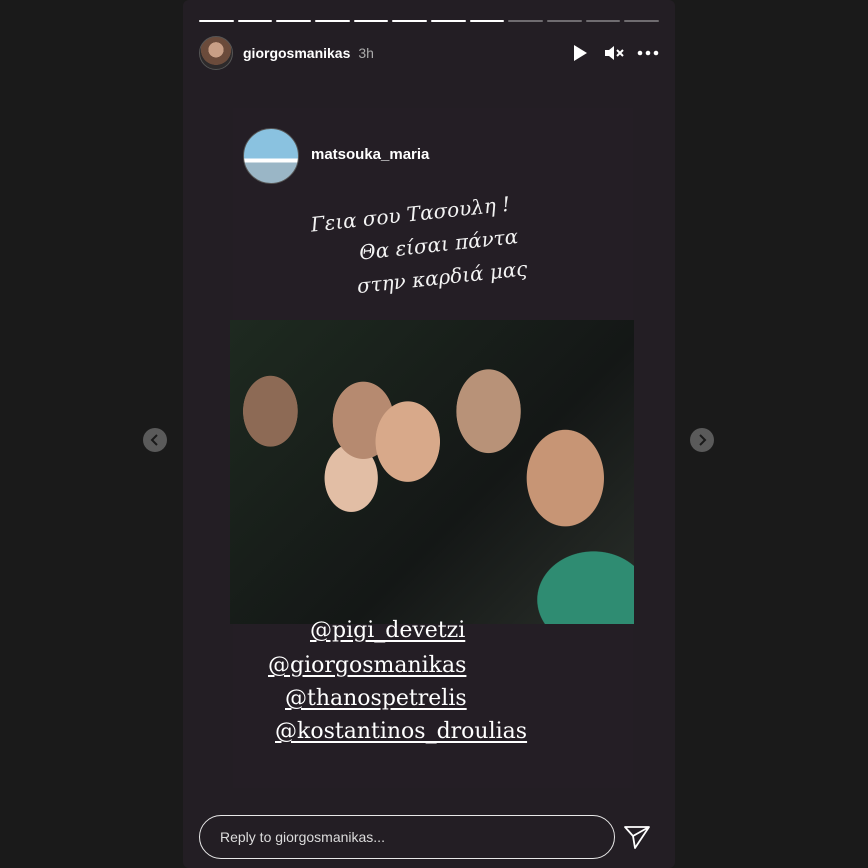 Image resolution: width=868 pixels, height=868 pixels. I want to click on mention-link: @thanospetrelis, so click(376, 698).